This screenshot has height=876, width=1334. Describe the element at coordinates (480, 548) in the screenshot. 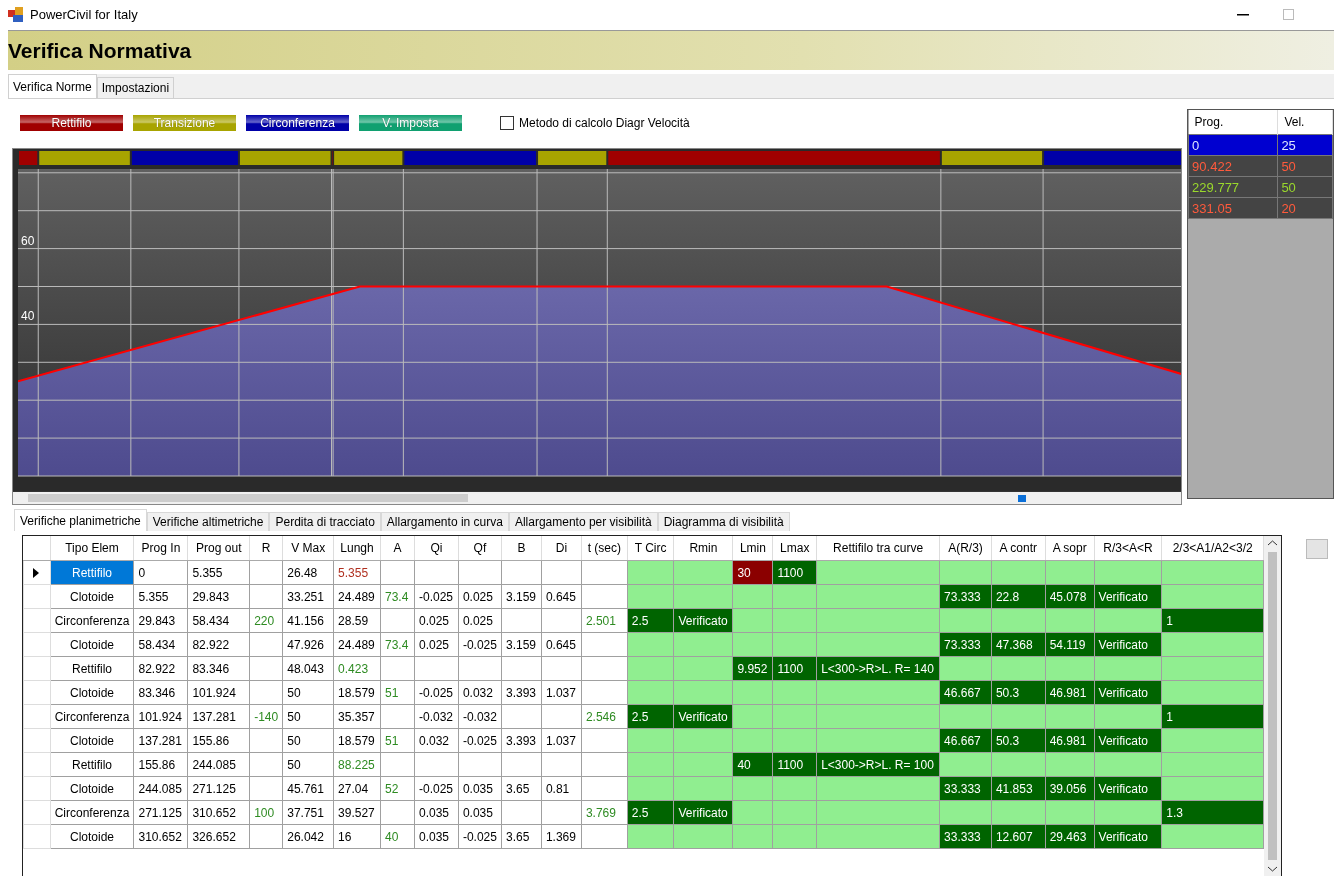

I see `column-header: Qf` at that location.